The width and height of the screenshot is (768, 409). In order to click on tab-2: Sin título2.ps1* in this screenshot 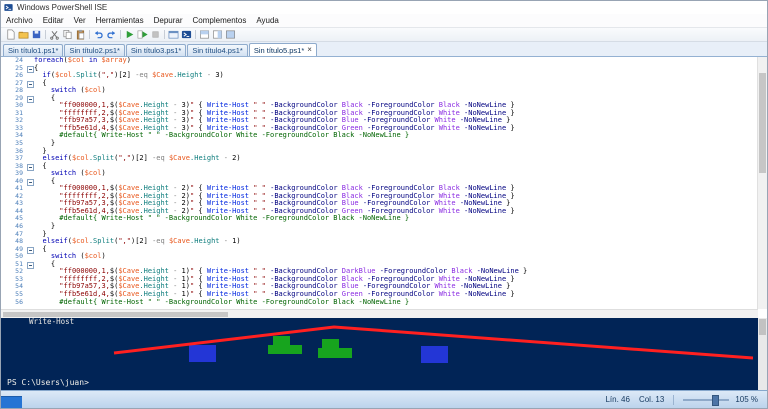, I will do `click(94, 50)`.